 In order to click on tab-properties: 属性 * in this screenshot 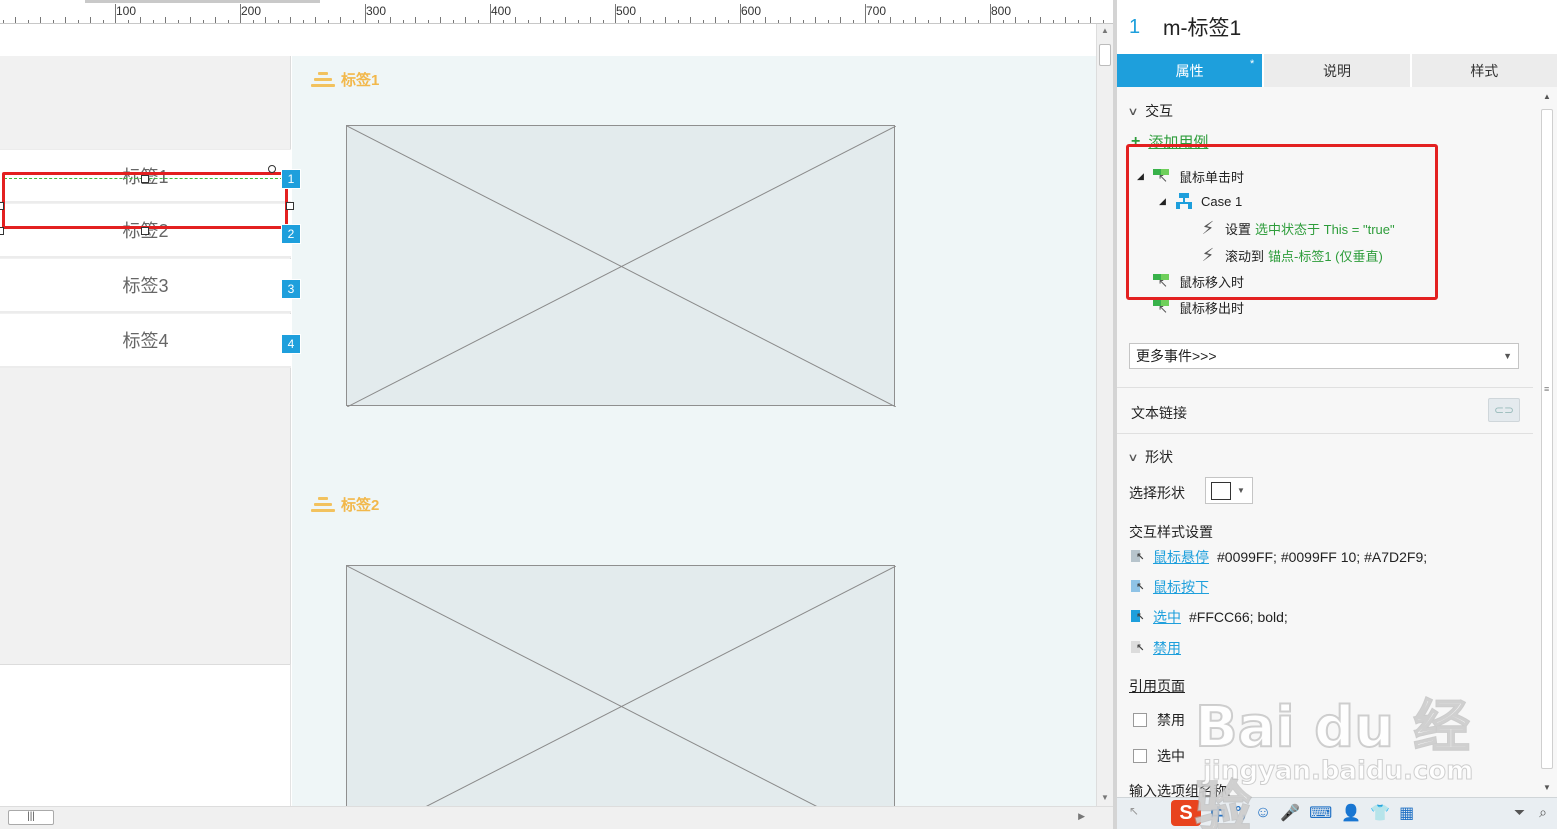, I will do `click(1191, 70)`.